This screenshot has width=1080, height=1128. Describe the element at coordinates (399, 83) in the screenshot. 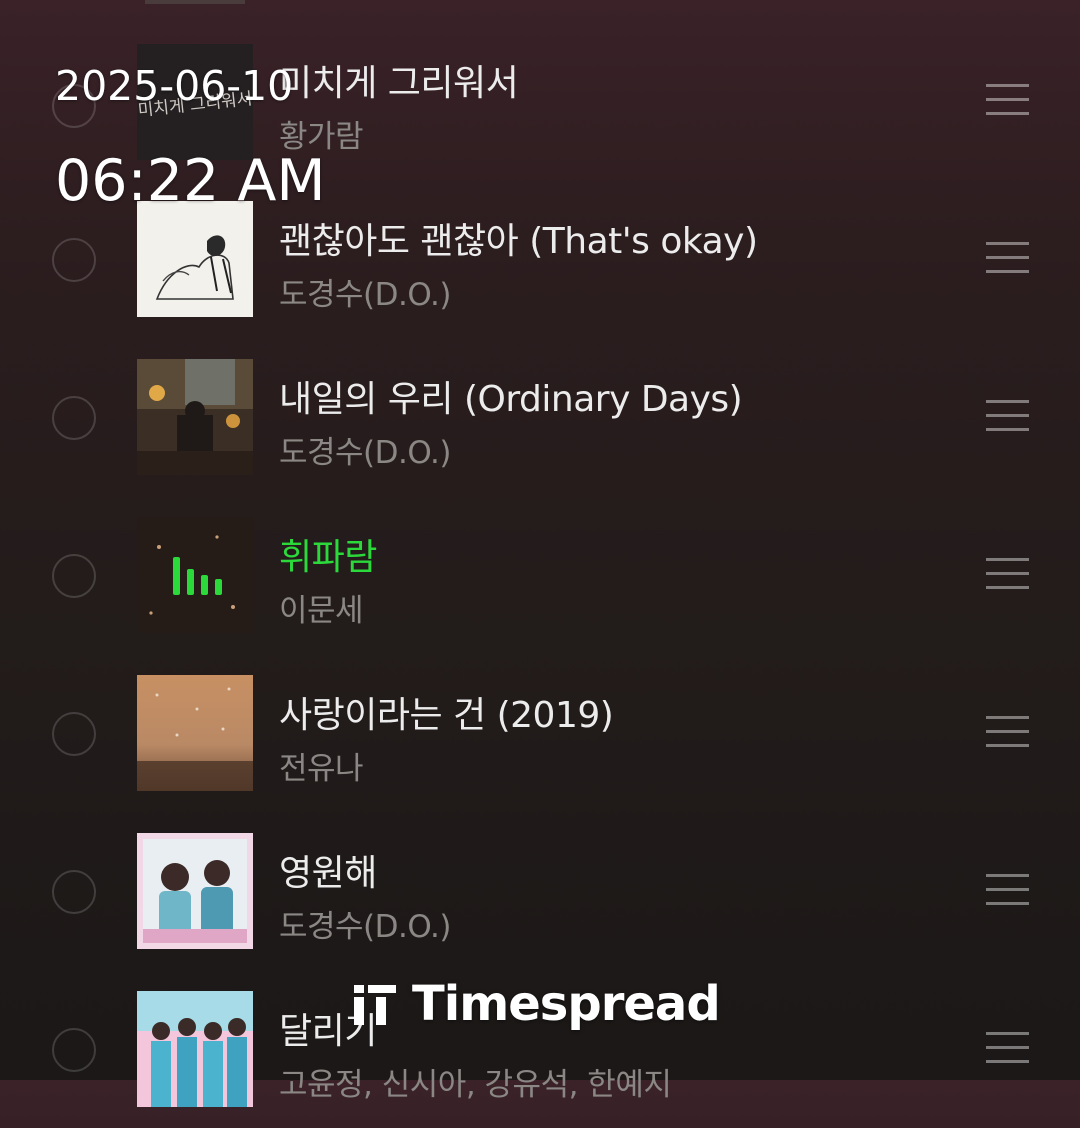

I see `song-title: 미치게 그리워서` at that location.